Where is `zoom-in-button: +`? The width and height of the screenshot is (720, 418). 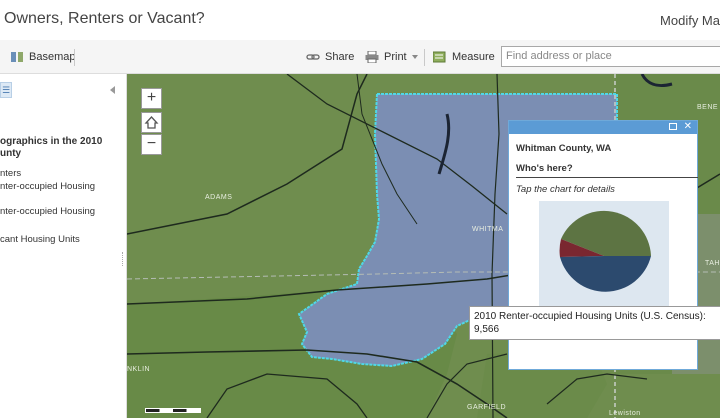 zoom-in-button: + is located at coordinates (151, 98).